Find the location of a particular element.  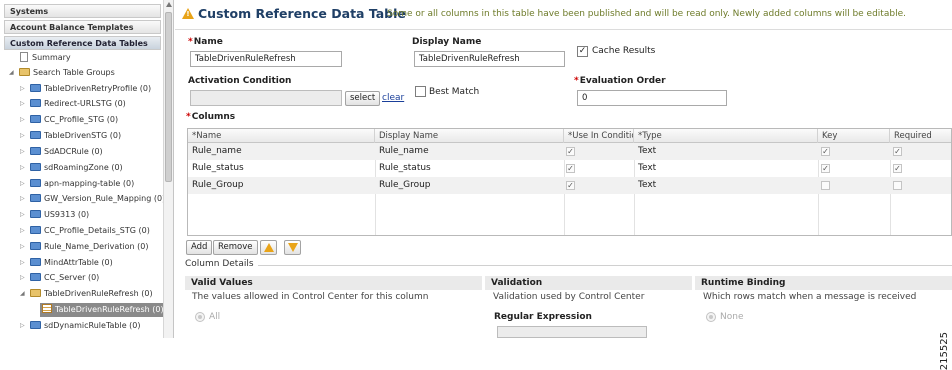

select-button: select is located at coordinates (363, 98).